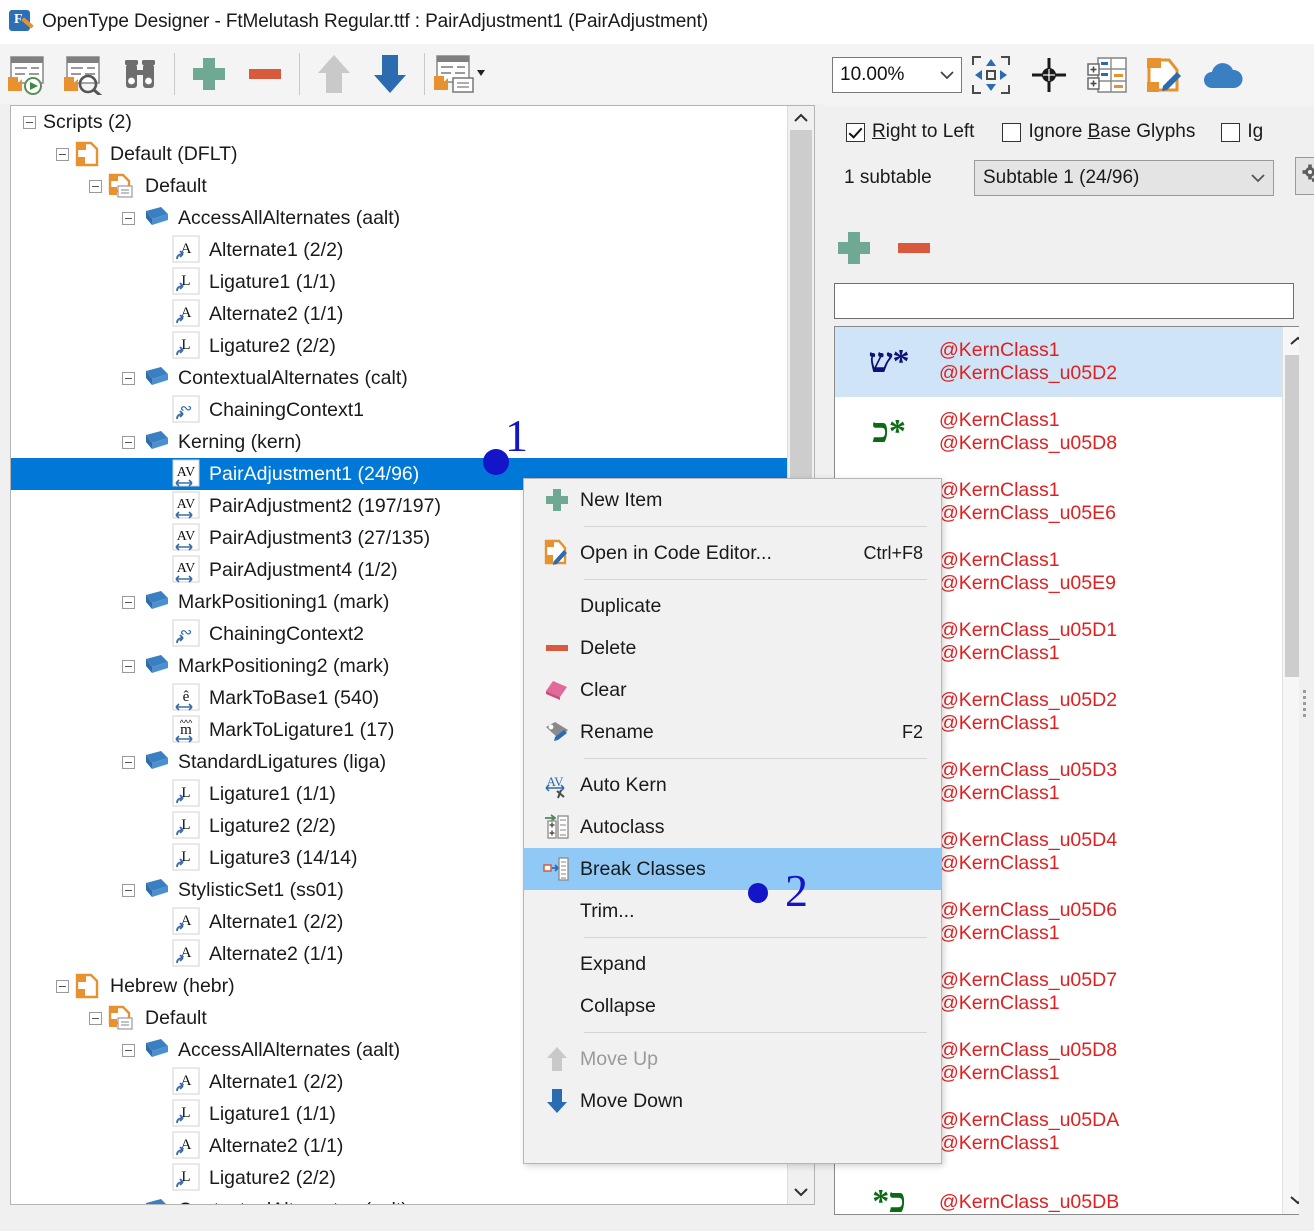  What do you see at coordinates (999, 1143) in the screenshot?
I see `kern-class-second: @KernClass1` at bounding box center [999, 1143].